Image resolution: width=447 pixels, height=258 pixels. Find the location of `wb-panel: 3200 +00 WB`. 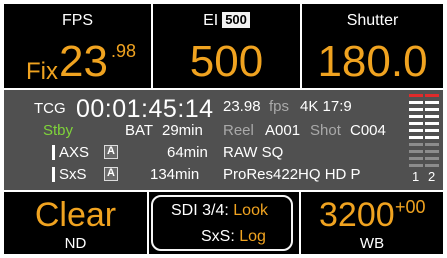

wb-panel: 3200 +00 WB is located at coordinates (372, 223).